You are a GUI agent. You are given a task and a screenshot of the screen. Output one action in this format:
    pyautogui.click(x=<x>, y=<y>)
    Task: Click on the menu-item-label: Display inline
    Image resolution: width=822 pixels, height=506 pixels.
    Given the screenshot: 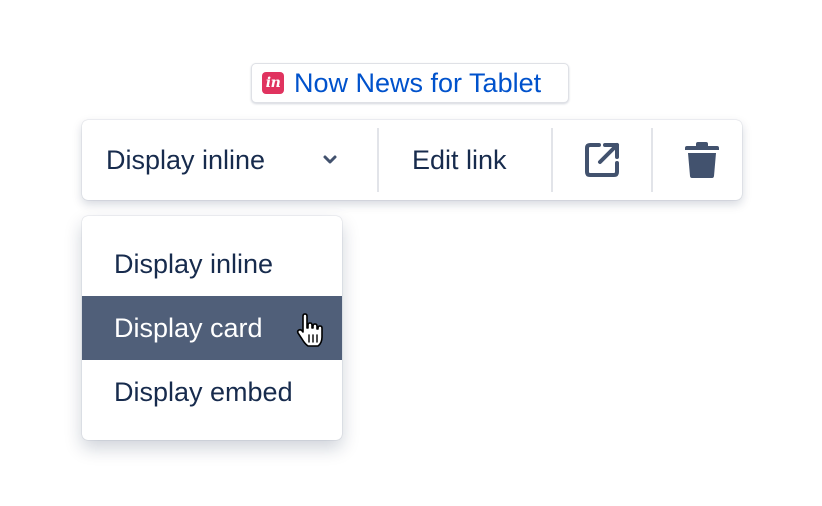 What is the action you would take?
    pyautogui.click(x=194, y=263)
    